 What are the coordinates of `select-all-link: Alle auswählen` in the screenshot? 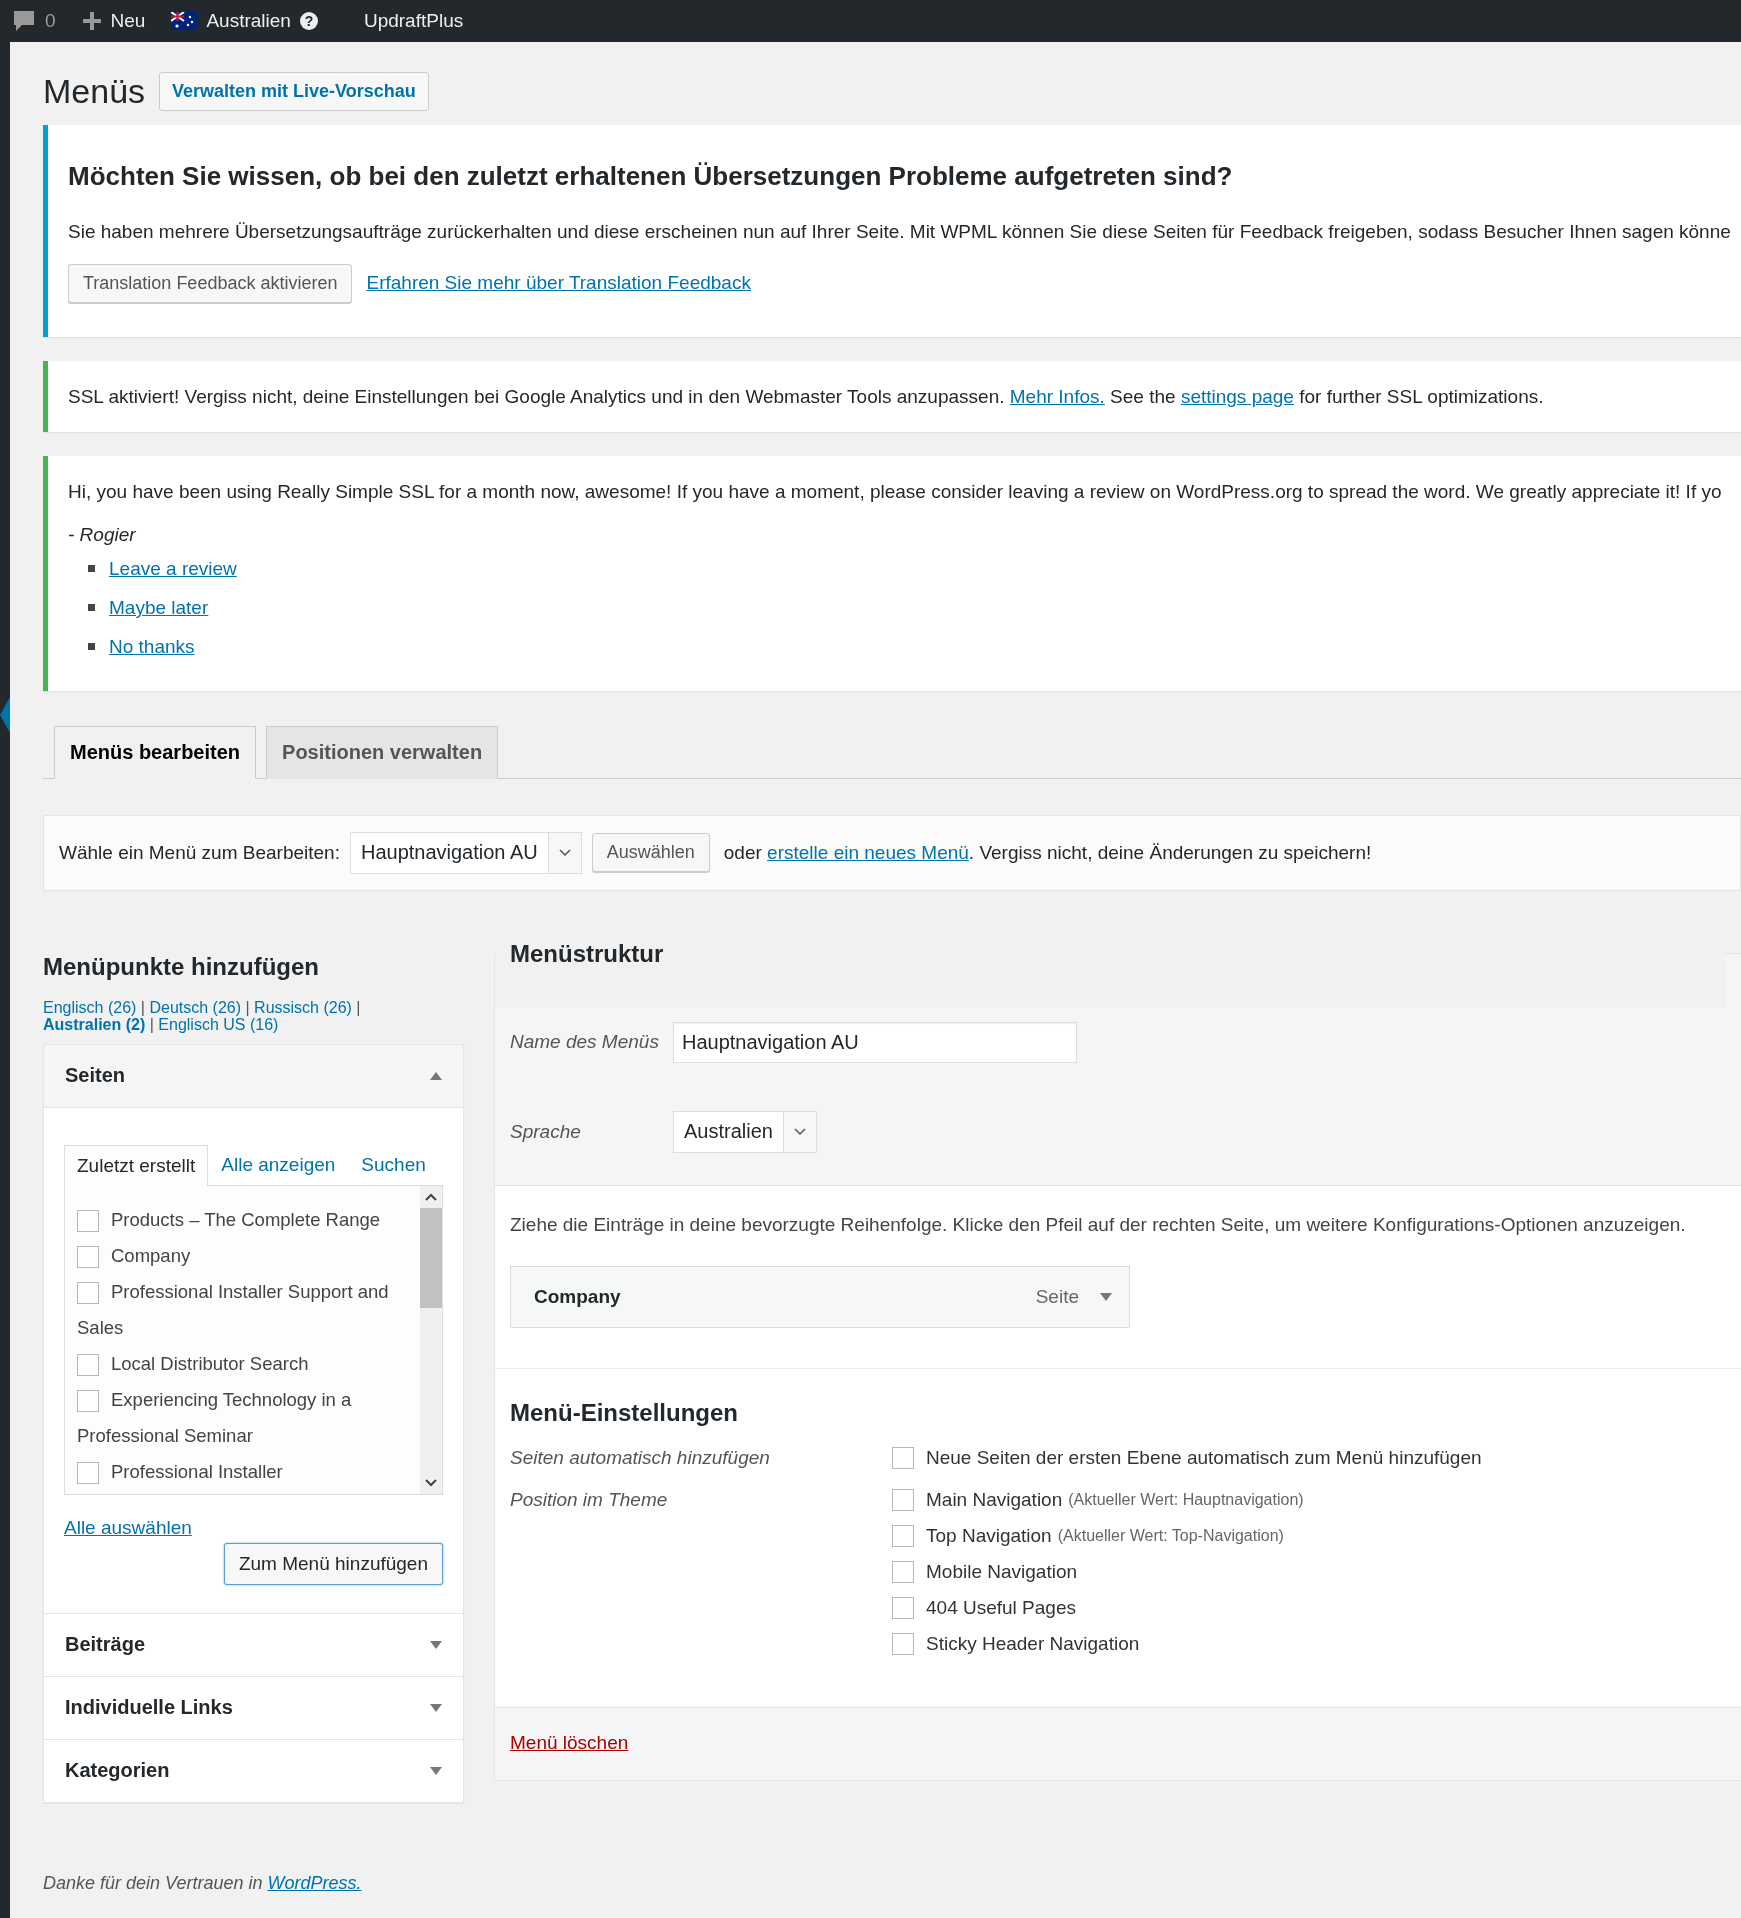 It's located at (128, 1527).